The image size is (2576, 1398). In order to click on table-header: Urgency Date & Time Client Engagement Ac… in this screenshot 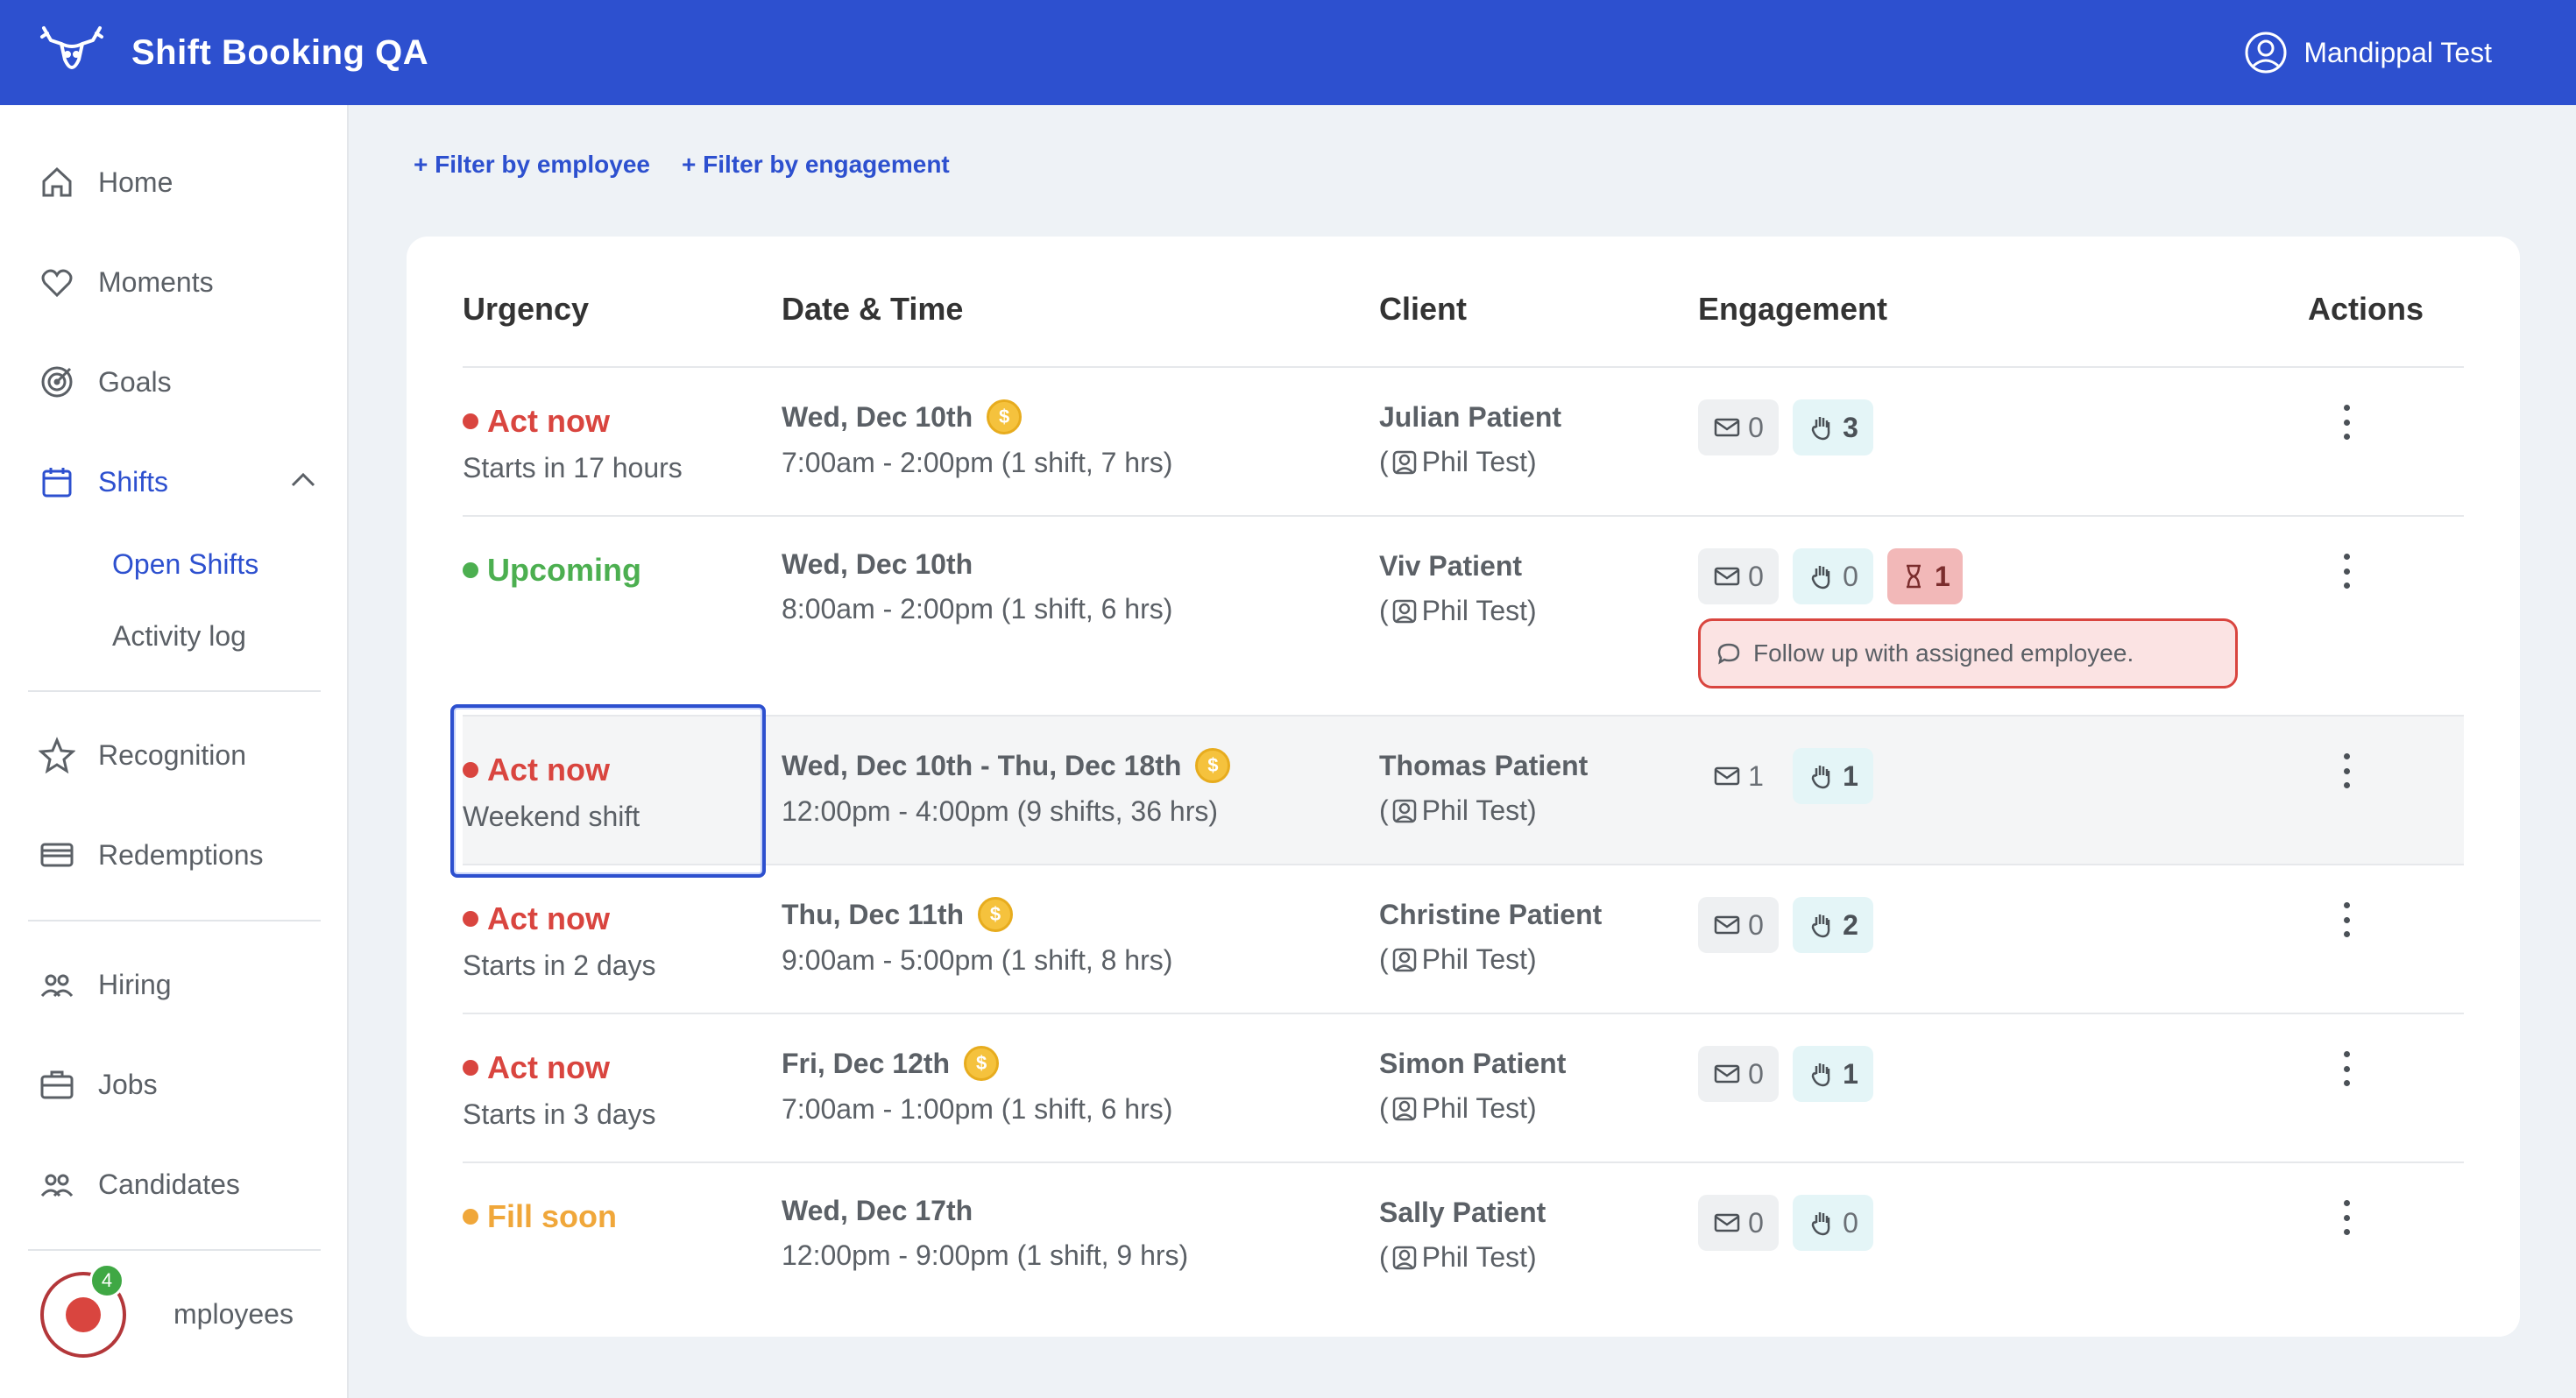, I will do `click(1463, 317)`.